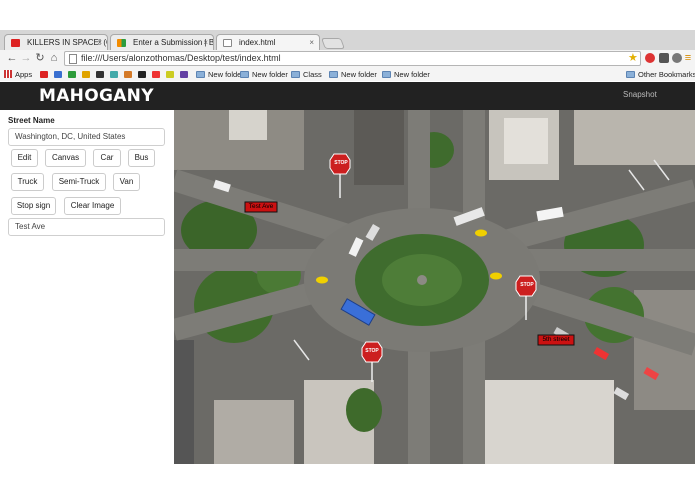 The width and height of the screenshot is (695, 494). Describe the element at coordinates (86, 137) in the screenshot. I see `location-input: Washington, DC, United States` at that location.